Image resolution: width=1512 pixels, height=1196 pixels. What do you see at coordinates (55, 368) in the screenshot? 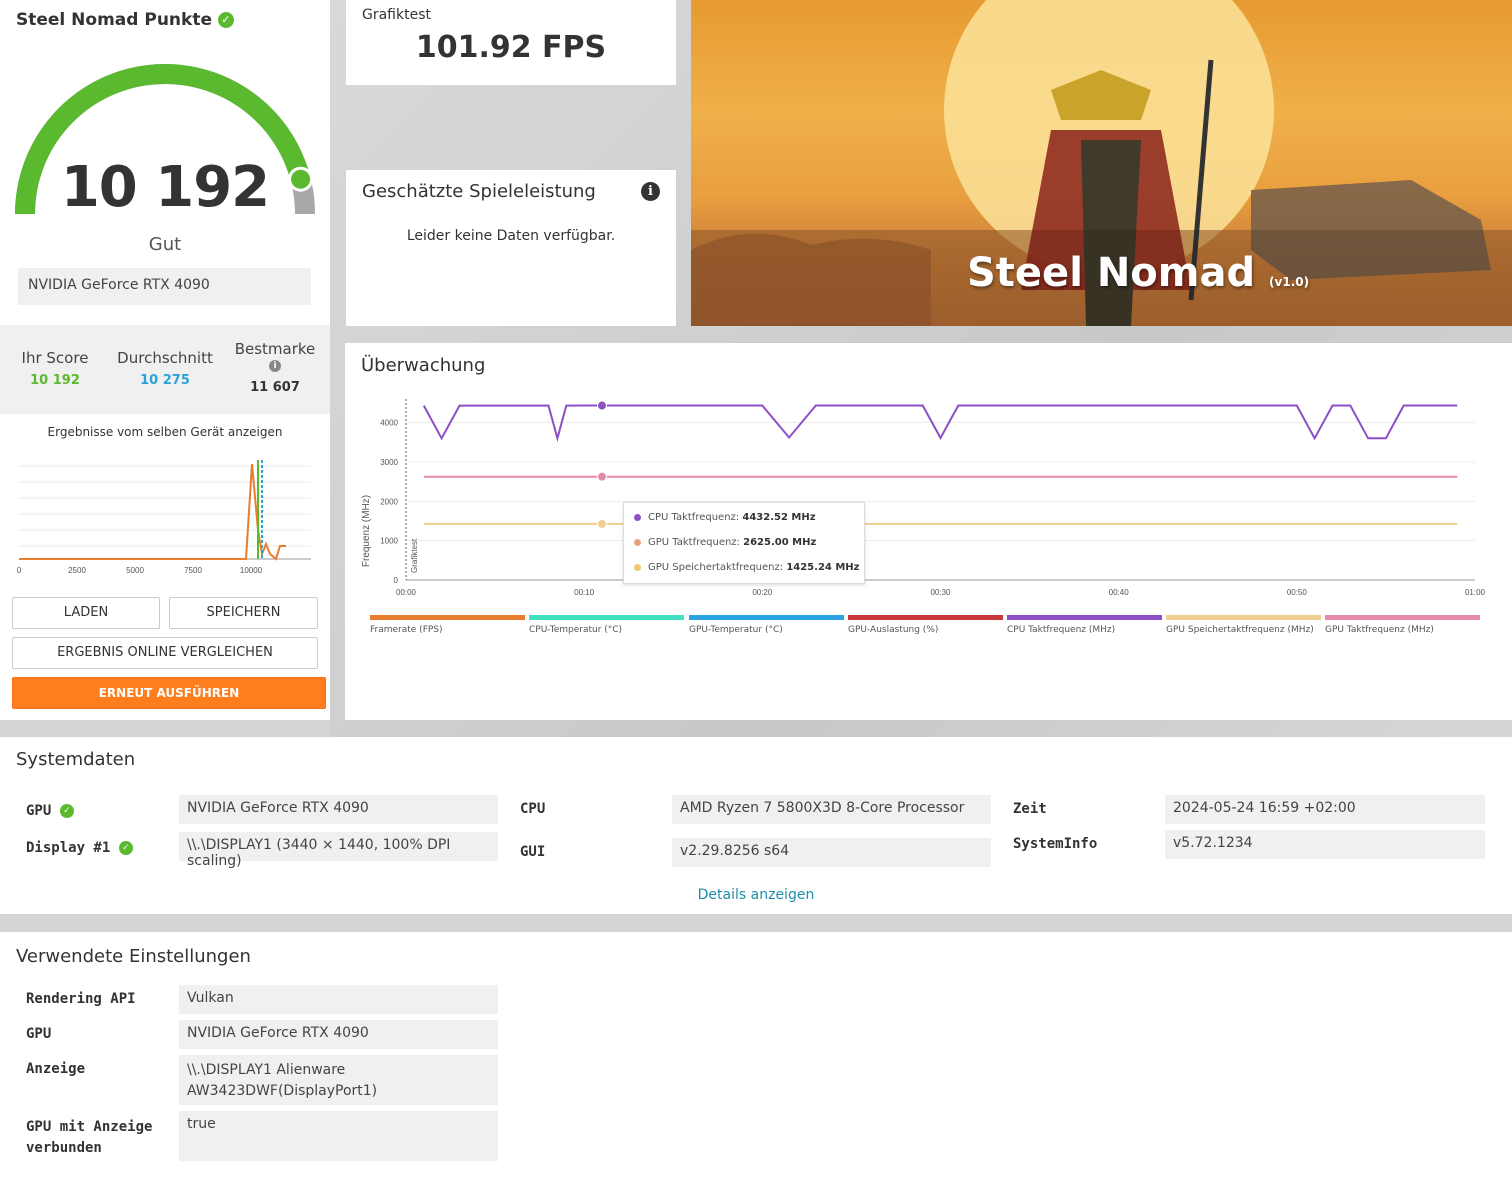
I see `your-score-stat: Ihr Score 10 192` at bounding box center [55, 368].